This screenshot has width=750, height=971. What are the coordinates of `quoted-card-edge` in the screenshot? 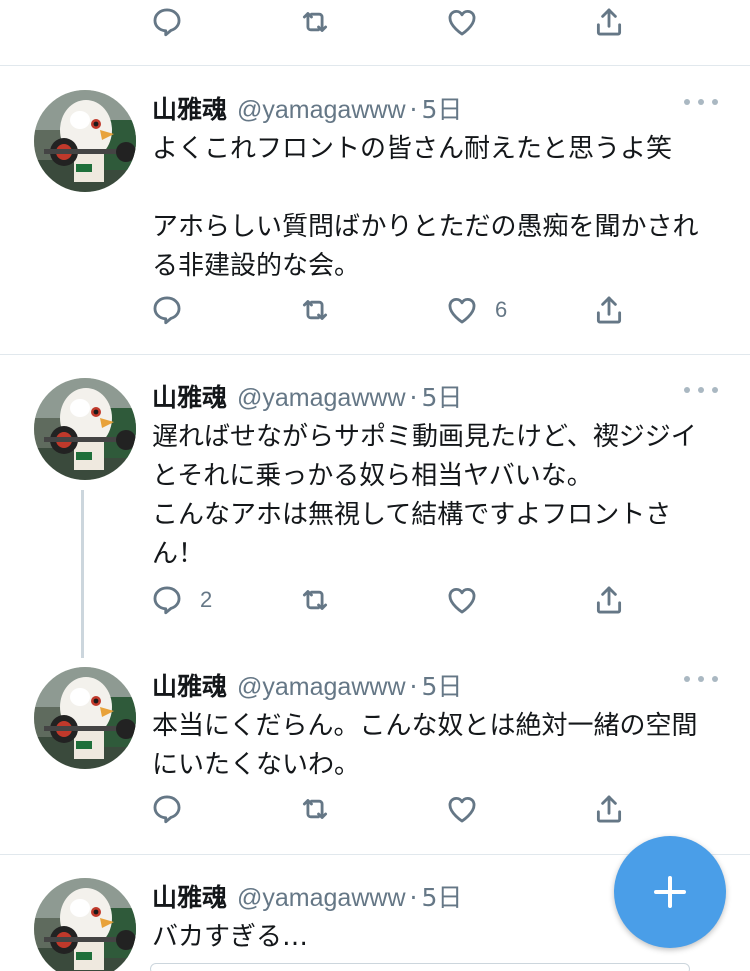 It's located at (420, 967).